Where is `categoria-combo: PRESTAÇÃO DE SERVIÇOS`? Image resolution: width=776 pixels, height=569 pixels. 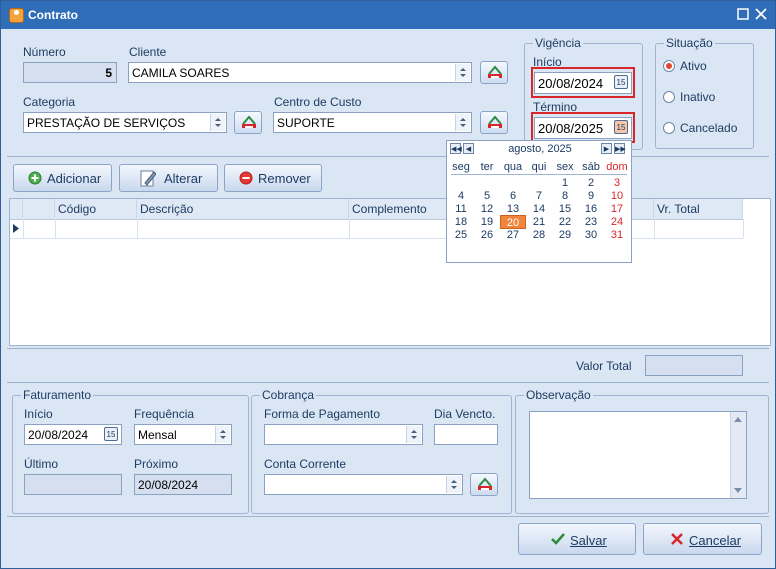
categoria-combo: PRESTAÇÃO DE SERVIÇOS is located at coordinates (125, 122).